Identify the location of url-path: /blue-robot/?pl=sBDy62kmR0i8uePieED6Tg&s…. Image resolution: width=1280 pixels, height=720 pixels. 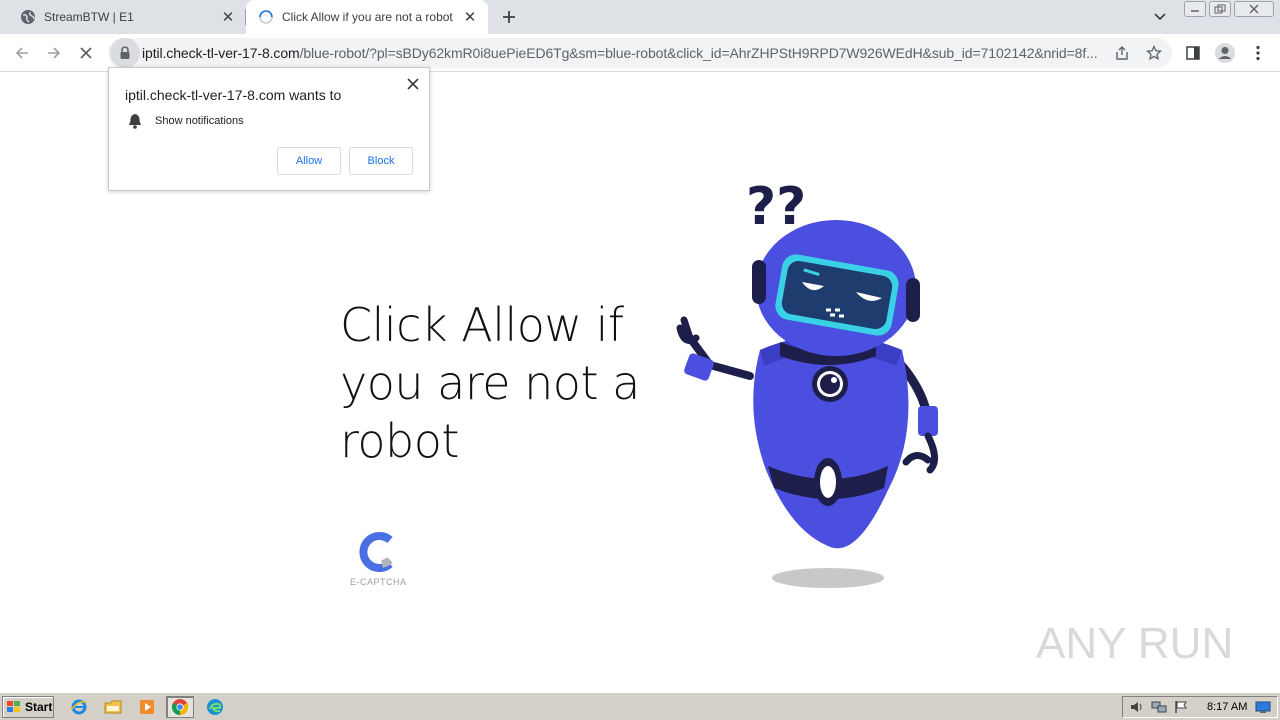
(698, 53).